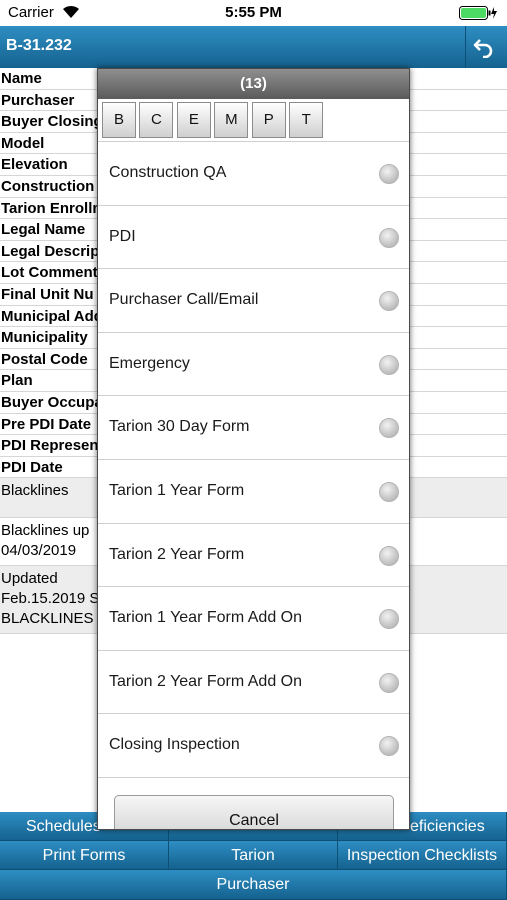  Describe the element at coordinates (484, 49) in the screenshot. I see `undo-back-icon` at that location.